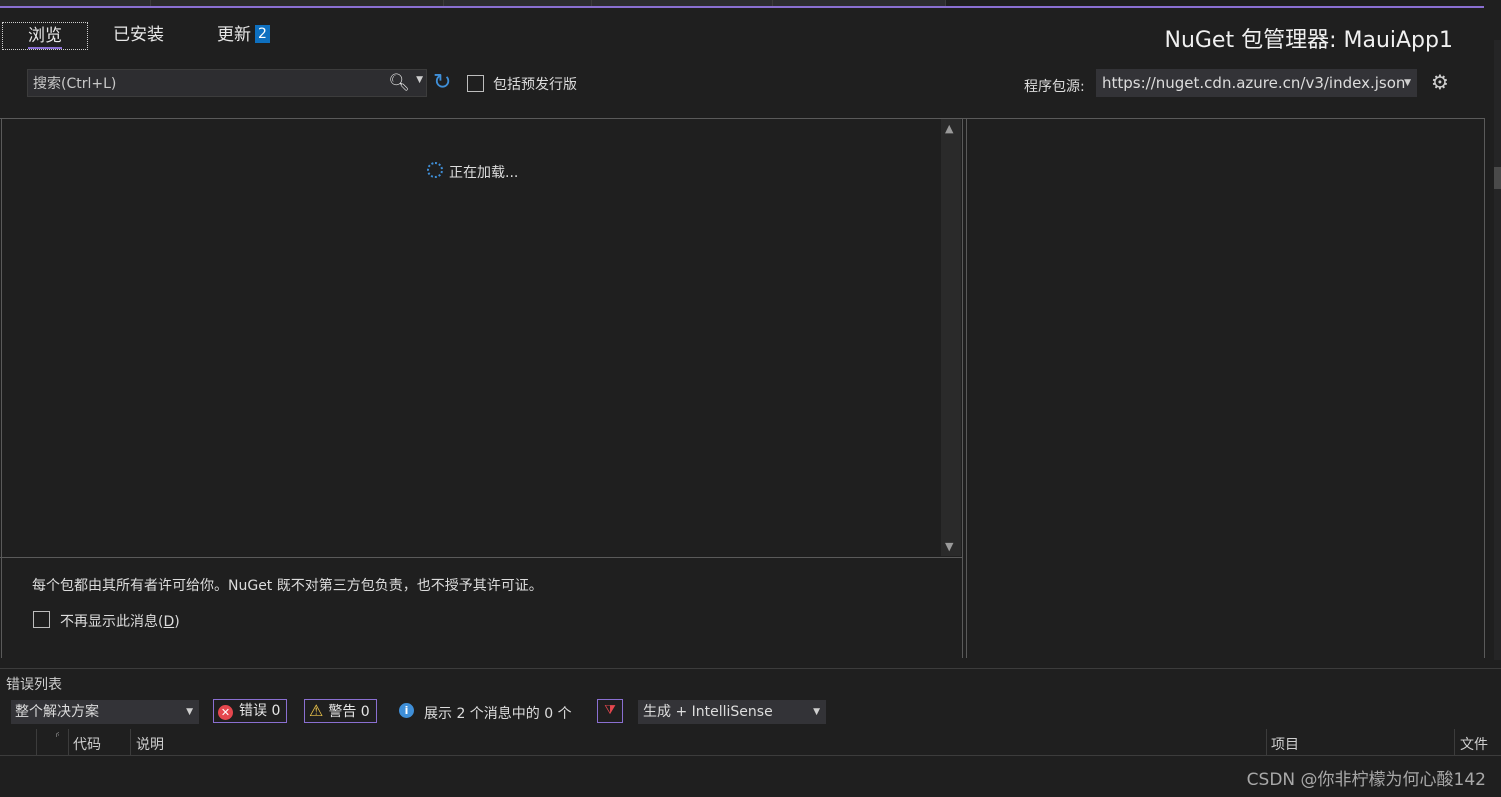 This screenshot has height=797, width=1501. Describe the element at coordinates (177, 622) in the screenshot. I see `dont-show-label-suffix: )` at that location.